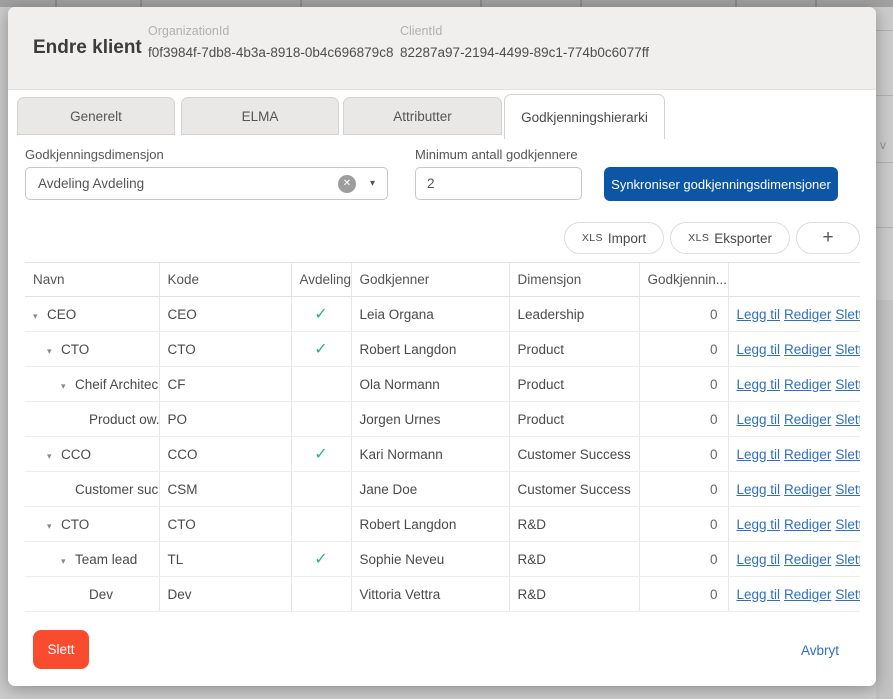  I want to click on approver-cell: Jorgen Urnes, so click(430, 419).